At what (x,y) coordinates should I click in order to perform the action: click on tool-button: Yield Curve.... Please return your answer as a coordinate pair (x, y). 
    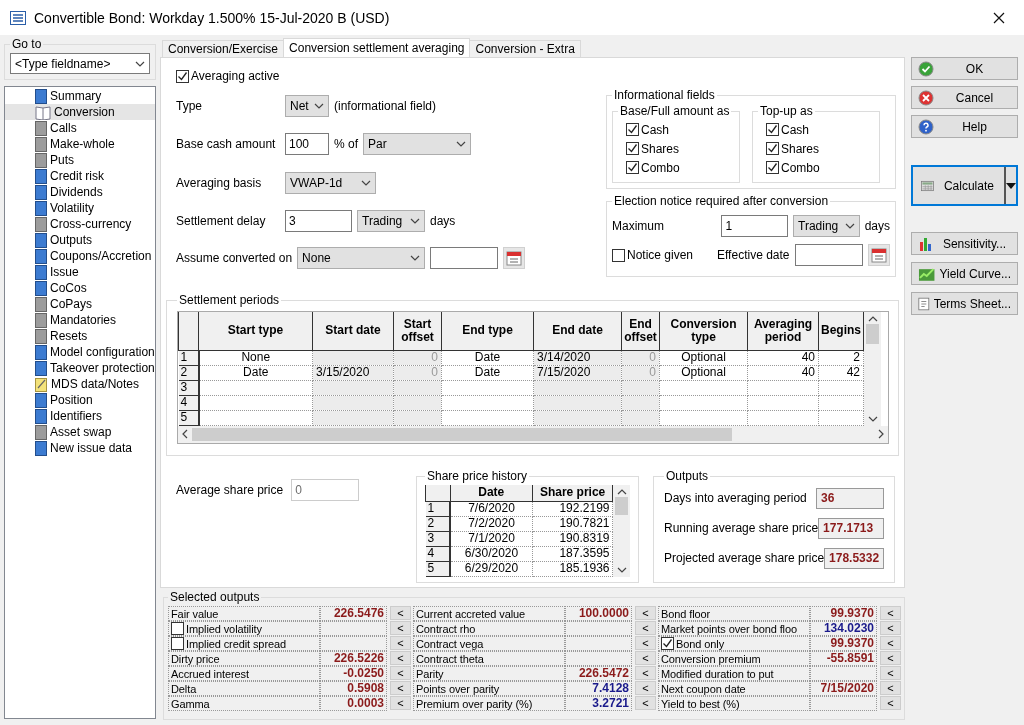
    Looking at the image, I should click on (964, 273).